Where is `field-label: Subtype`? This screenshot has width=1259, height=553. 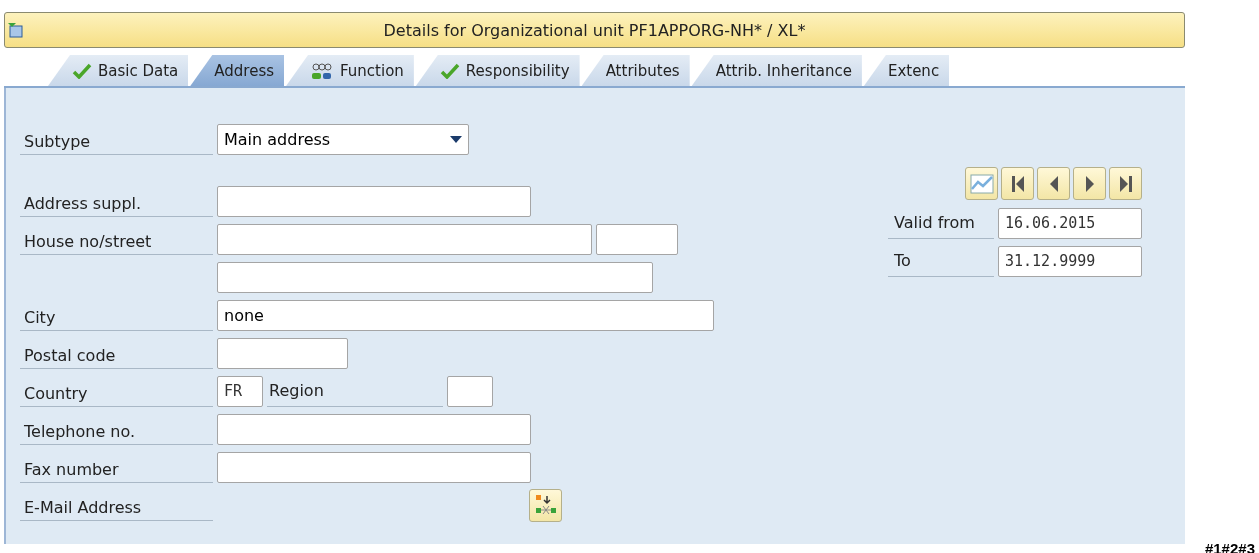
field-label: Subtype is located at coordinates (116, 139).